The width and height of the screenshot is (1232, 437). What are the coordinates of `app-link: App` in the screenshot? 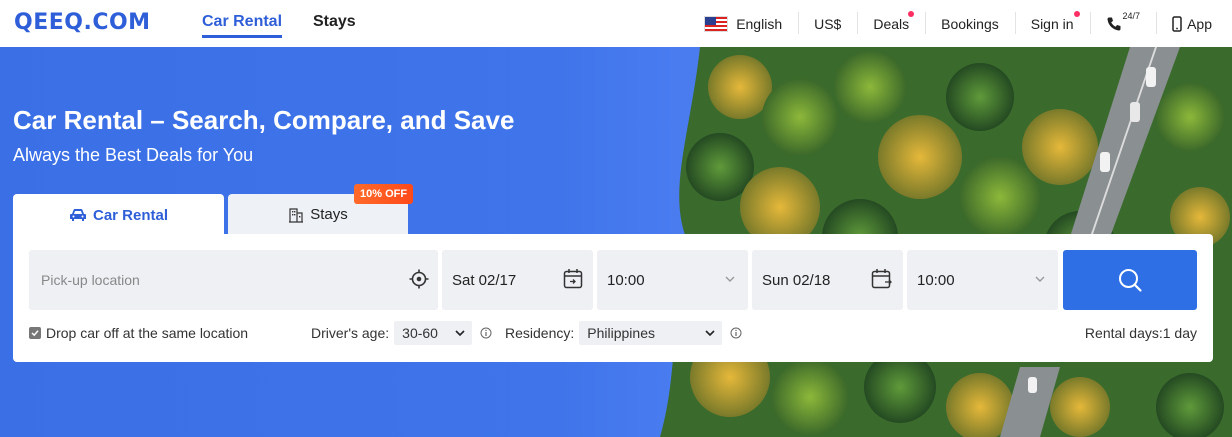 It's located at (1194, 23).